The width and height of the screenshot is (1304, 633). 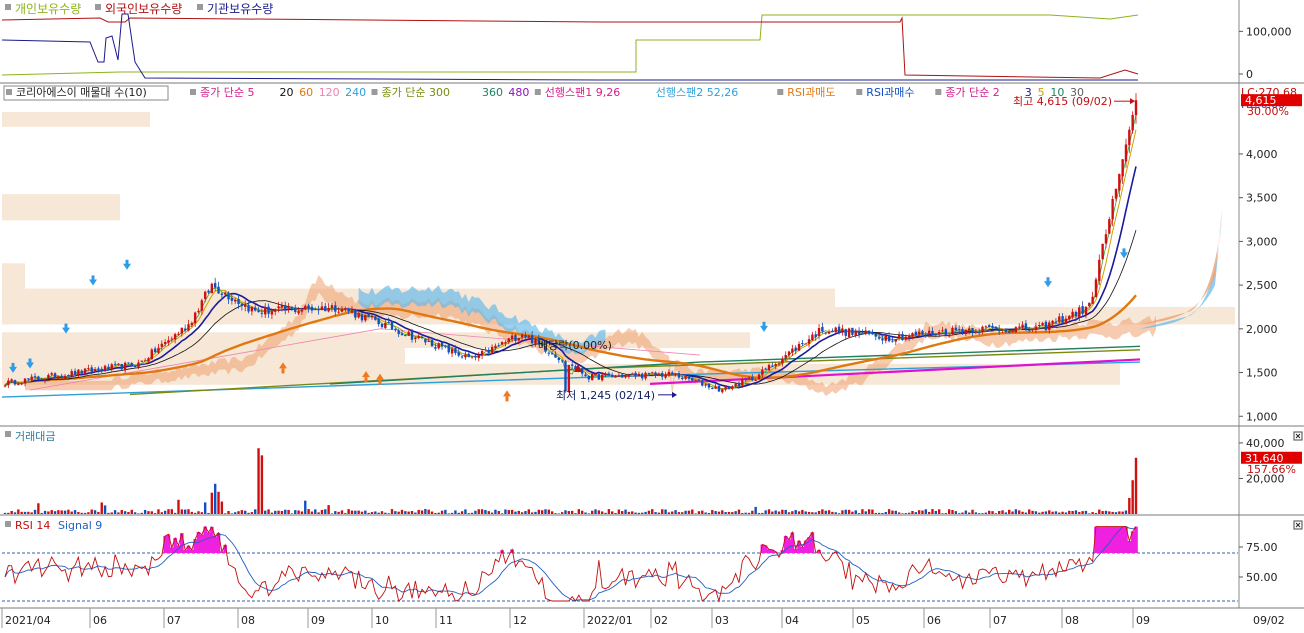 I want to click on legend-item: RSI과매도, so click(x=811, y=92).